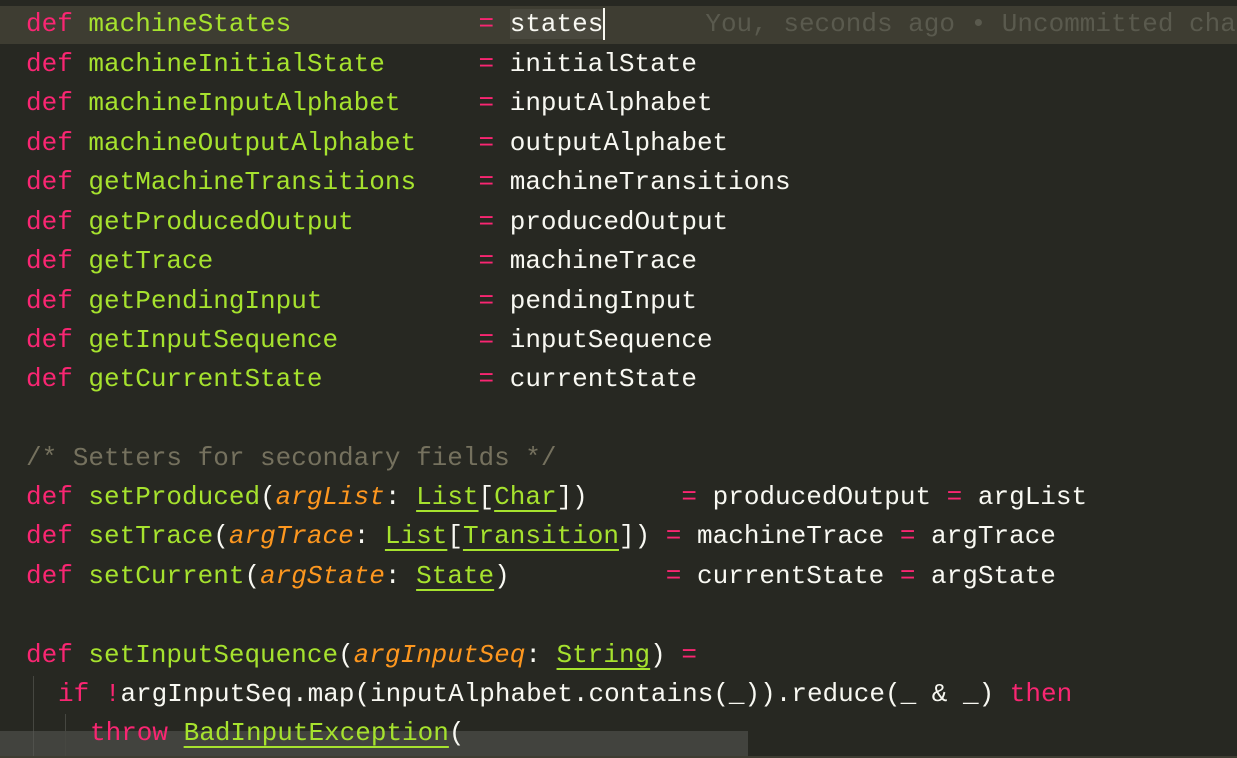 This screenshot has width=1237, height=758. I want to click on def-value: inputAlphabet, so click(611, 103).